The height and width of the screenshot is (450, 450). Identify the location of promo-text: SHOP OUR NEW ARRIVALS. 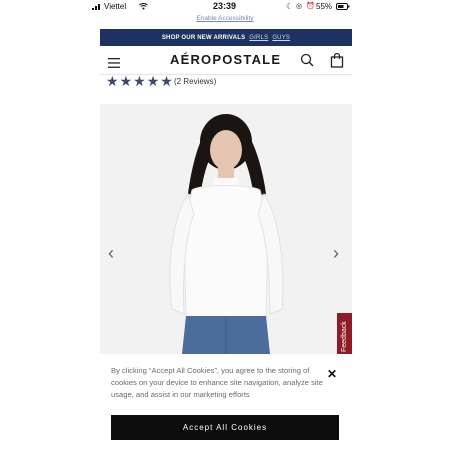
(203, 37).